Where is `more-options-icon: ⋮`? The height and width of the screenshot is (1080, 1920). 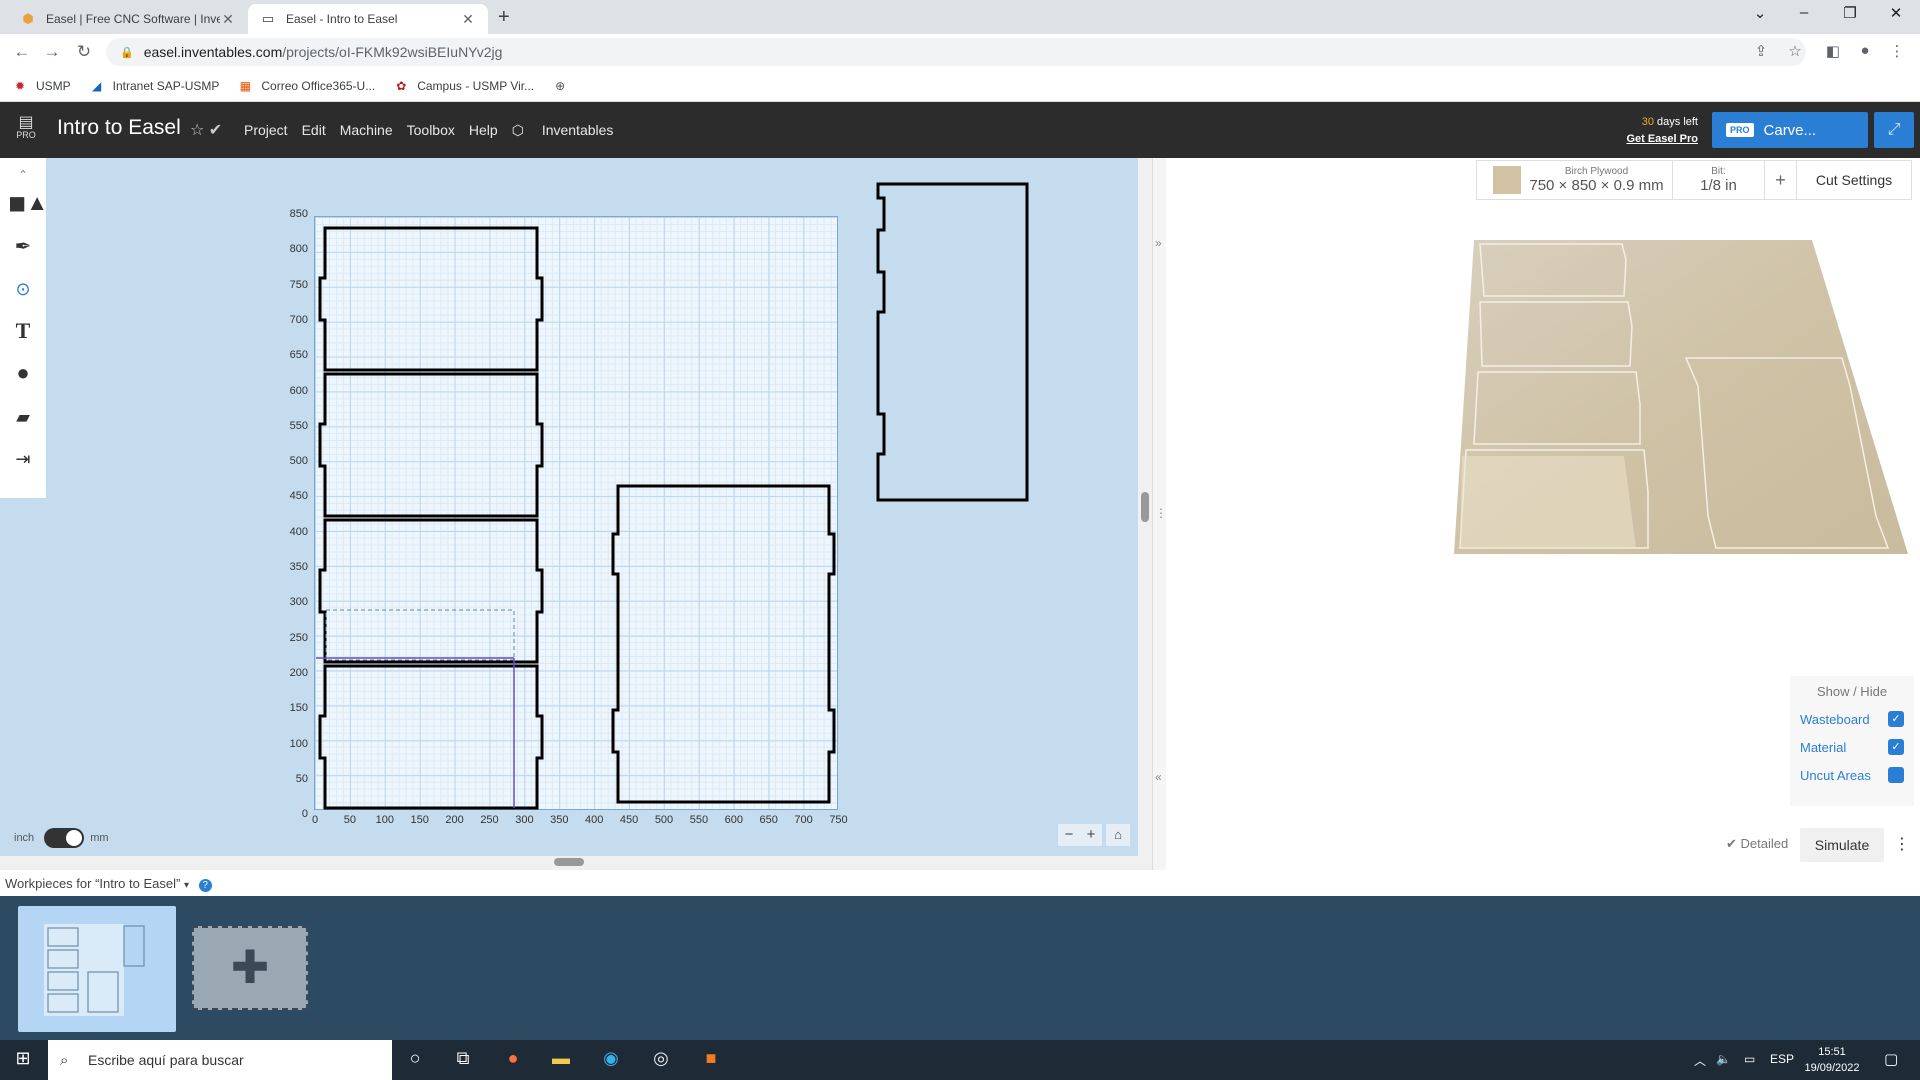 more-options-icon: ⋮ is located at coordinates (1902, 845).